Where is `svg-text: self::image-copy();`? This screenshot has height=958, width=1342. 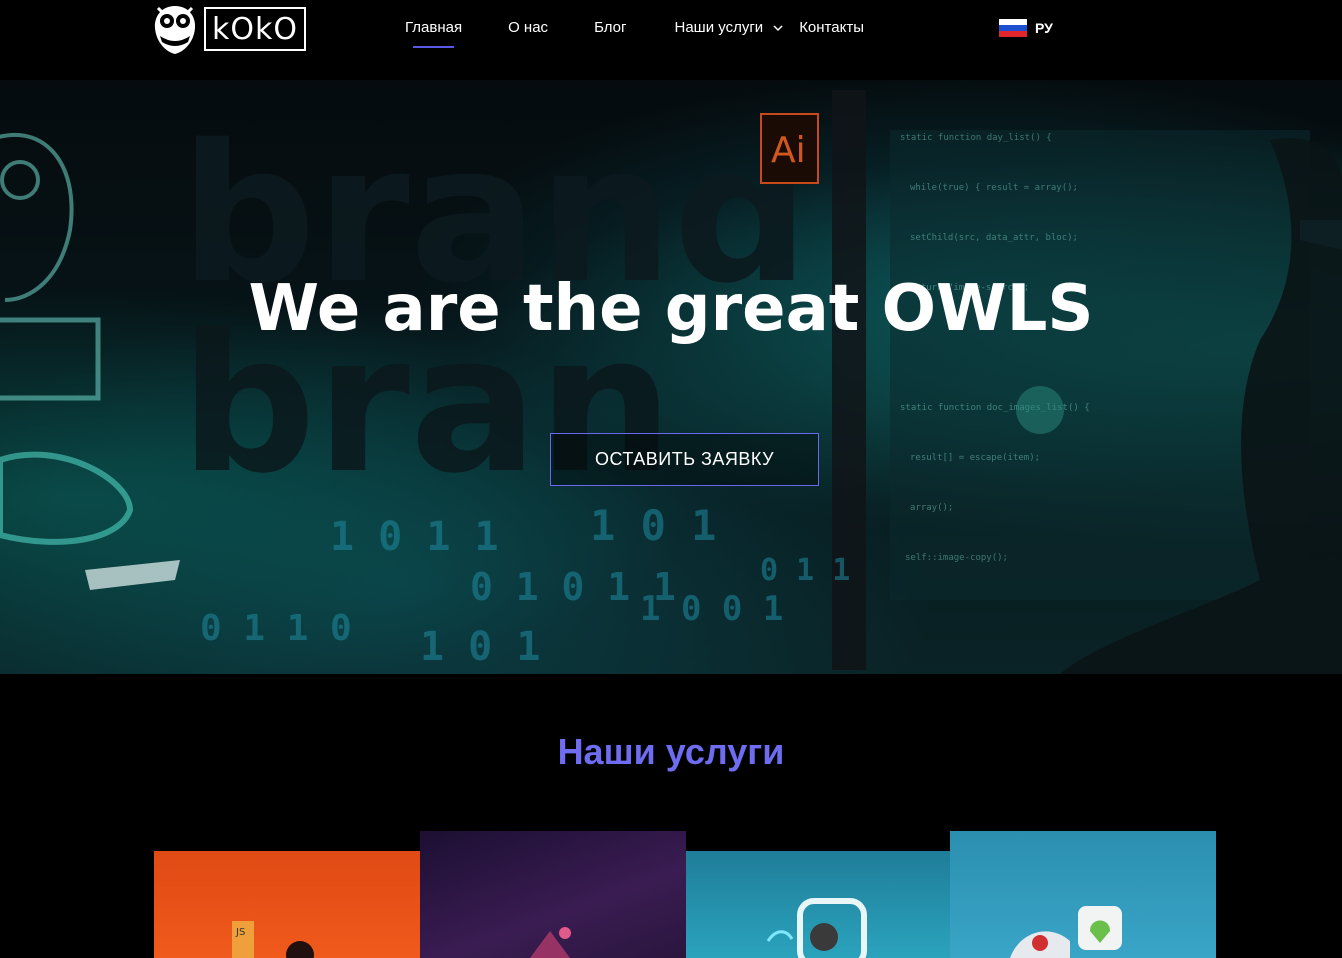 svg-text: self::image-copy(); is located at coordinates (956, 558).